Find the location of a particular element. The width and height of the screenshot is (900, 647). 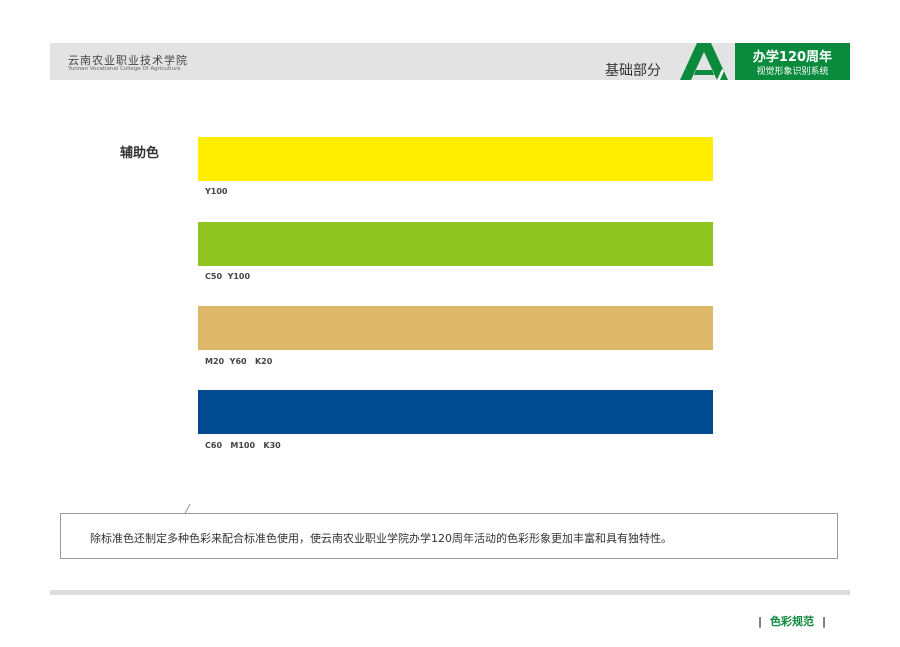

auxiliary-color-label: 辅助色 is located at coordinates (140, 153).